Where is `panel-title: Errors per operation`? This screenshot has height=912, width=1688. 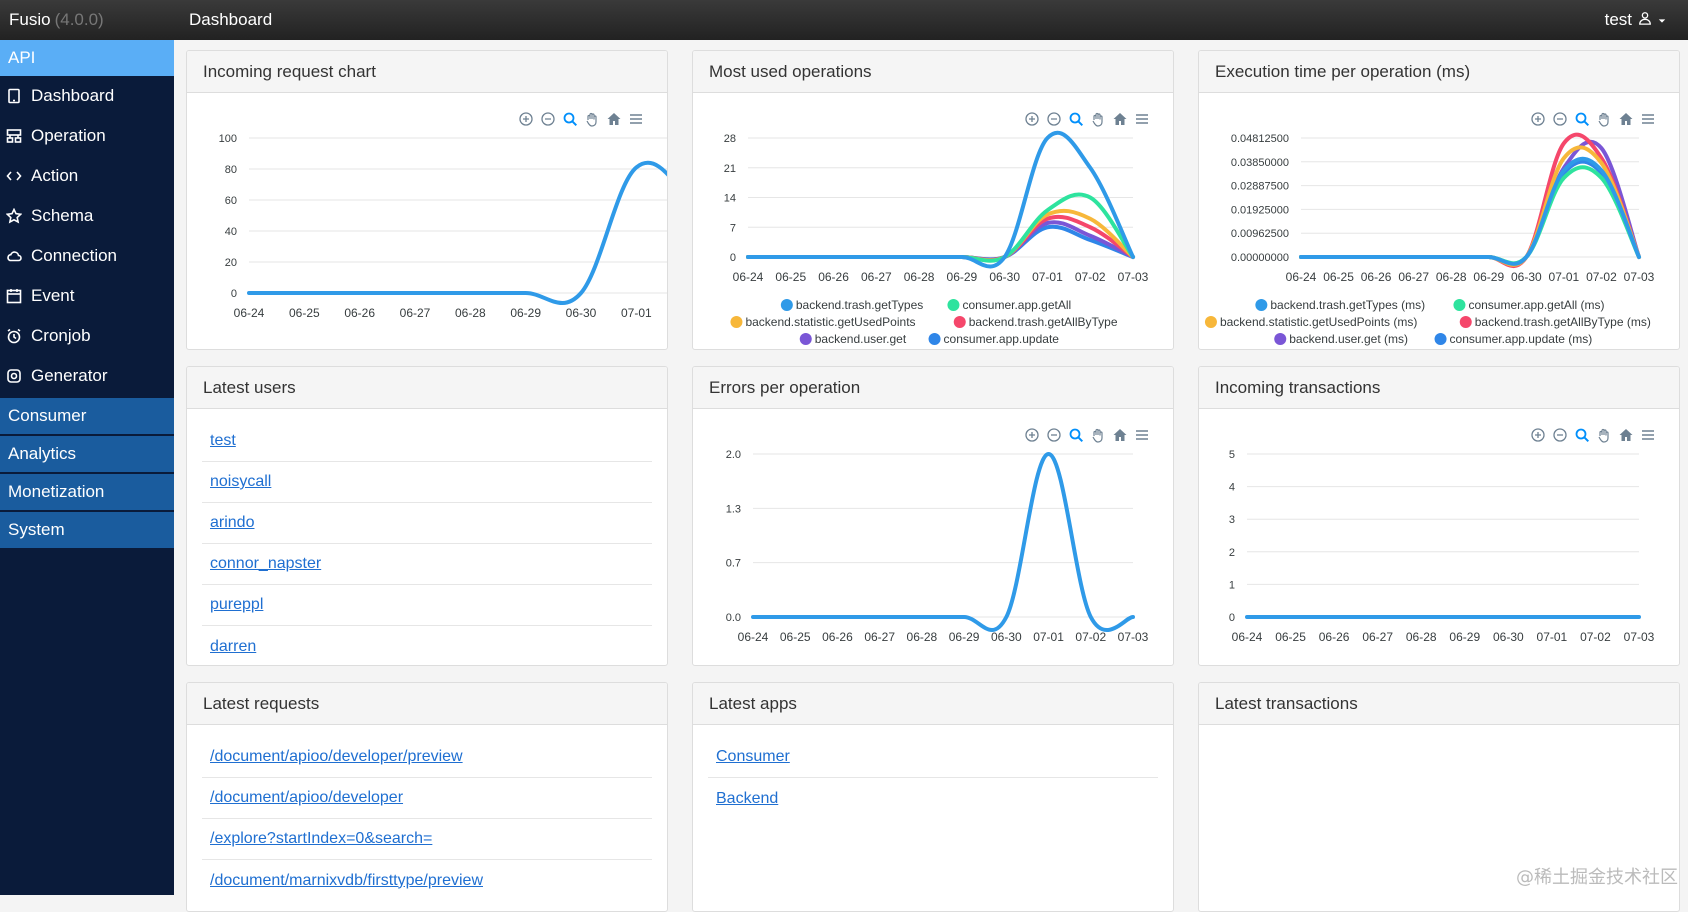 panel-title: Errors per operation is located at coordinates (933, 388).